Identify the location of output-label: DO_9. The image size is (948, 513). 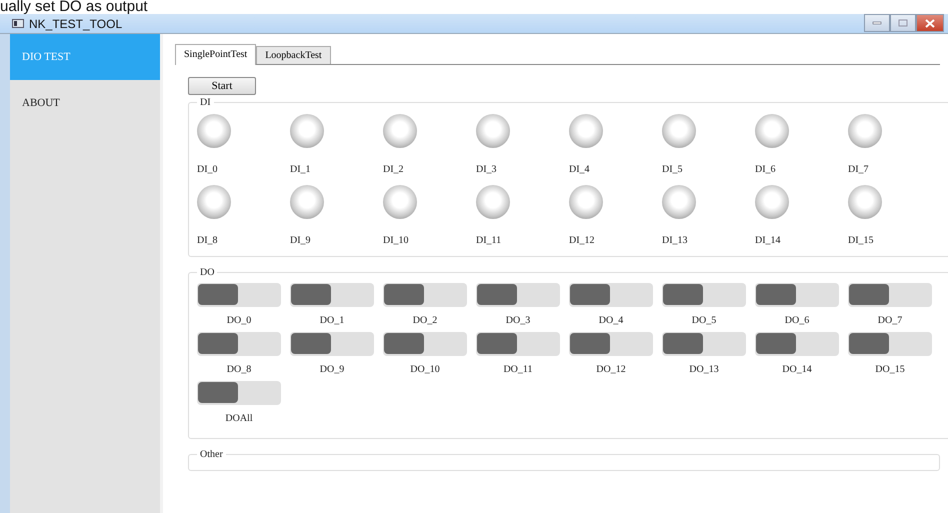
(332, 369).